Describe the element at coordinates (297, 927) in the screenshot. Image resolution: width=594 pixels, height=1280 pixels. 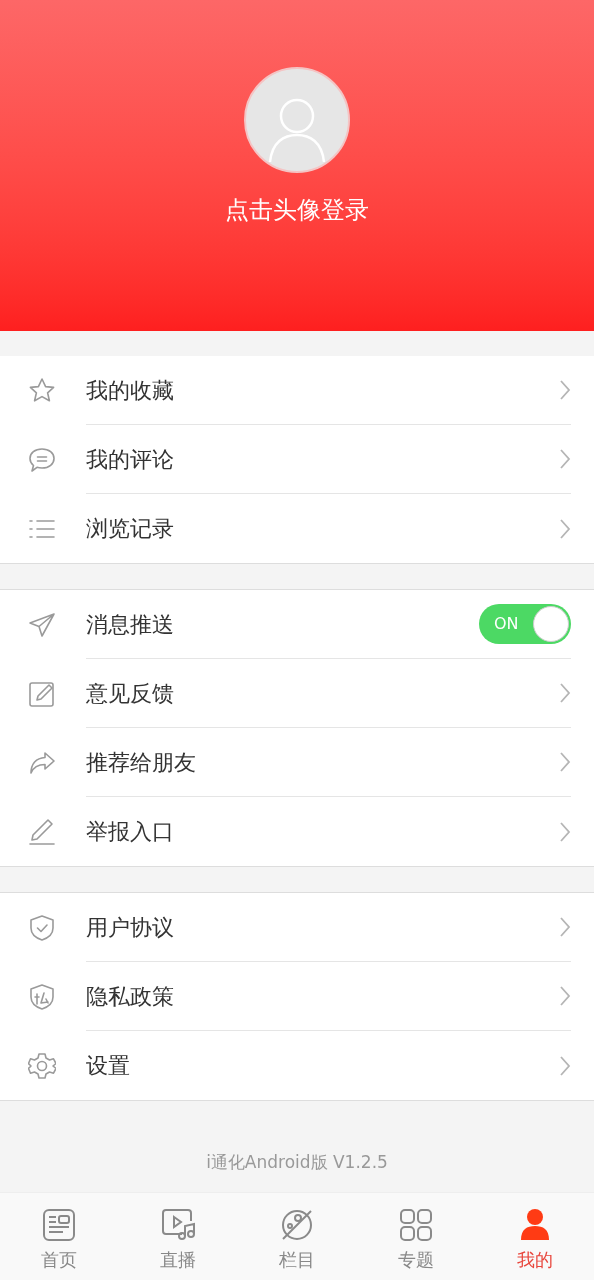
I see `menu-row: 用户协议` at that location.